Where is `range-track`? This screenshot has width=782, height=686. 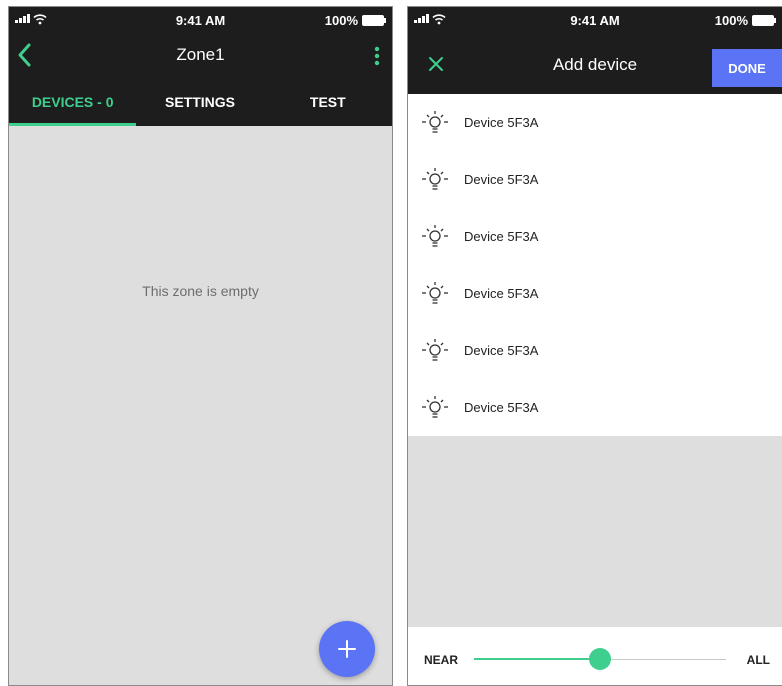 range-track is located at coordinates (600, 659).